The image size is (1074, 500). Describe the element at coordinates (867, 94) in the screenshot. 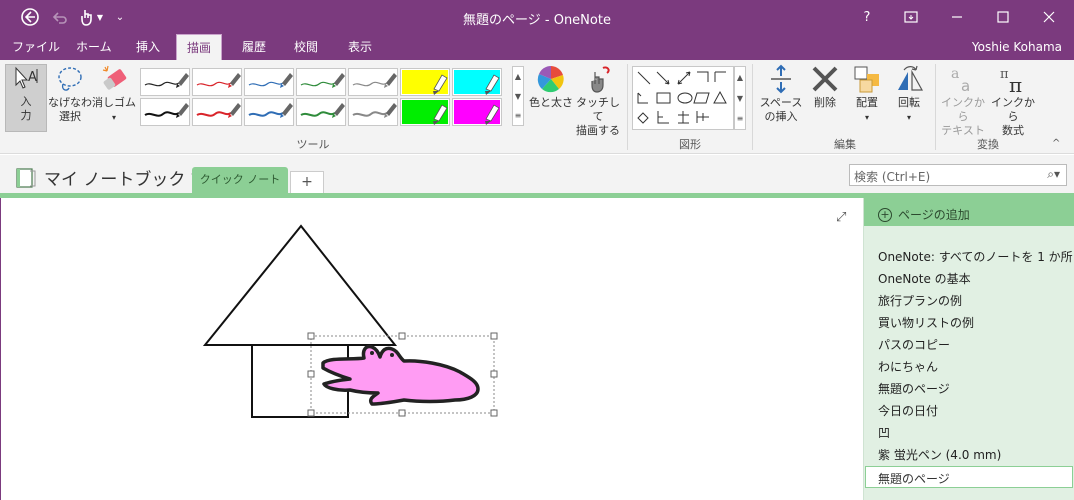

I see `arrange-button: 配置 ▾` at that location.